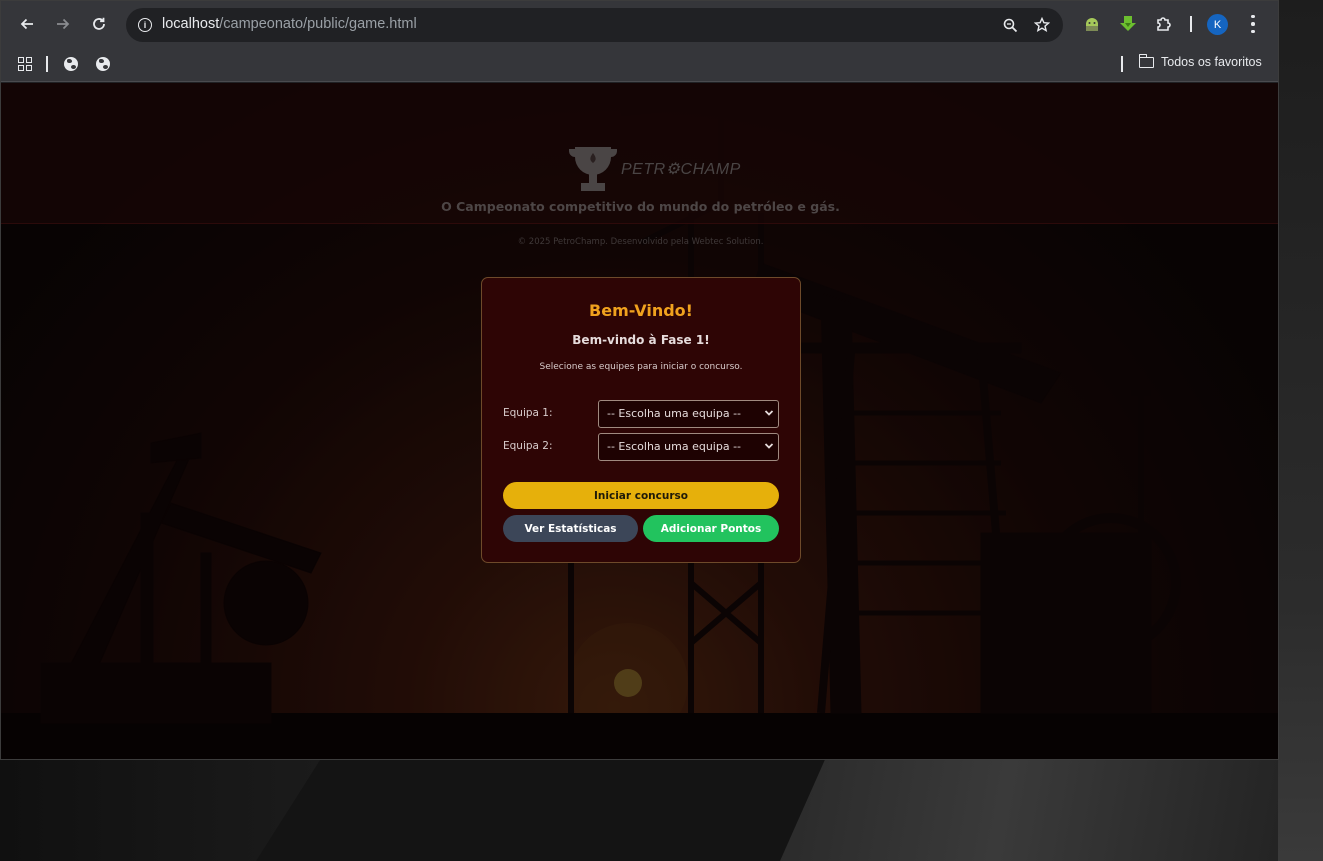  Describe the element at coordinates (145, 25) in the screenshot. I see `site-info-icon: i` at that location.